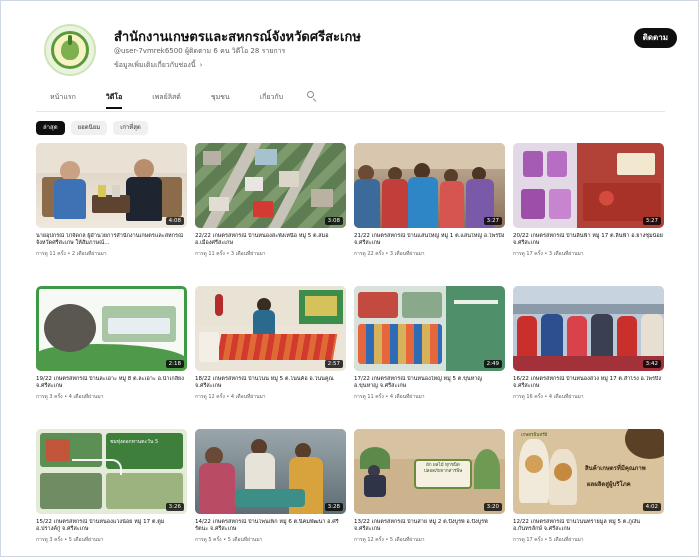 Image resolution: width=699 pixels, height=557 pixels. What do you see at coordinates (651, 507) in the screenshot?
I see `video-duration: 4:02` at bounding box center [651, 507].